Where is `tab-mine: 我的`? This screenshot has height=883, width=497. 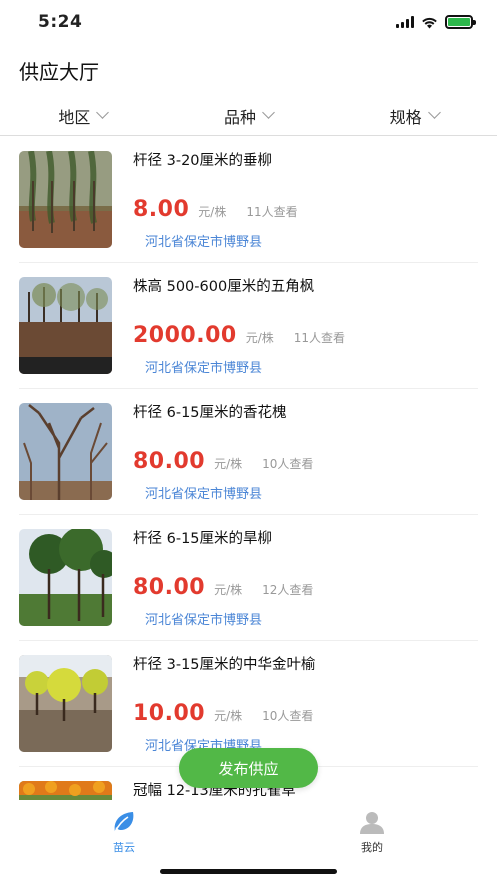 tab-mine: 我的 is located at coordinates (372, 832).